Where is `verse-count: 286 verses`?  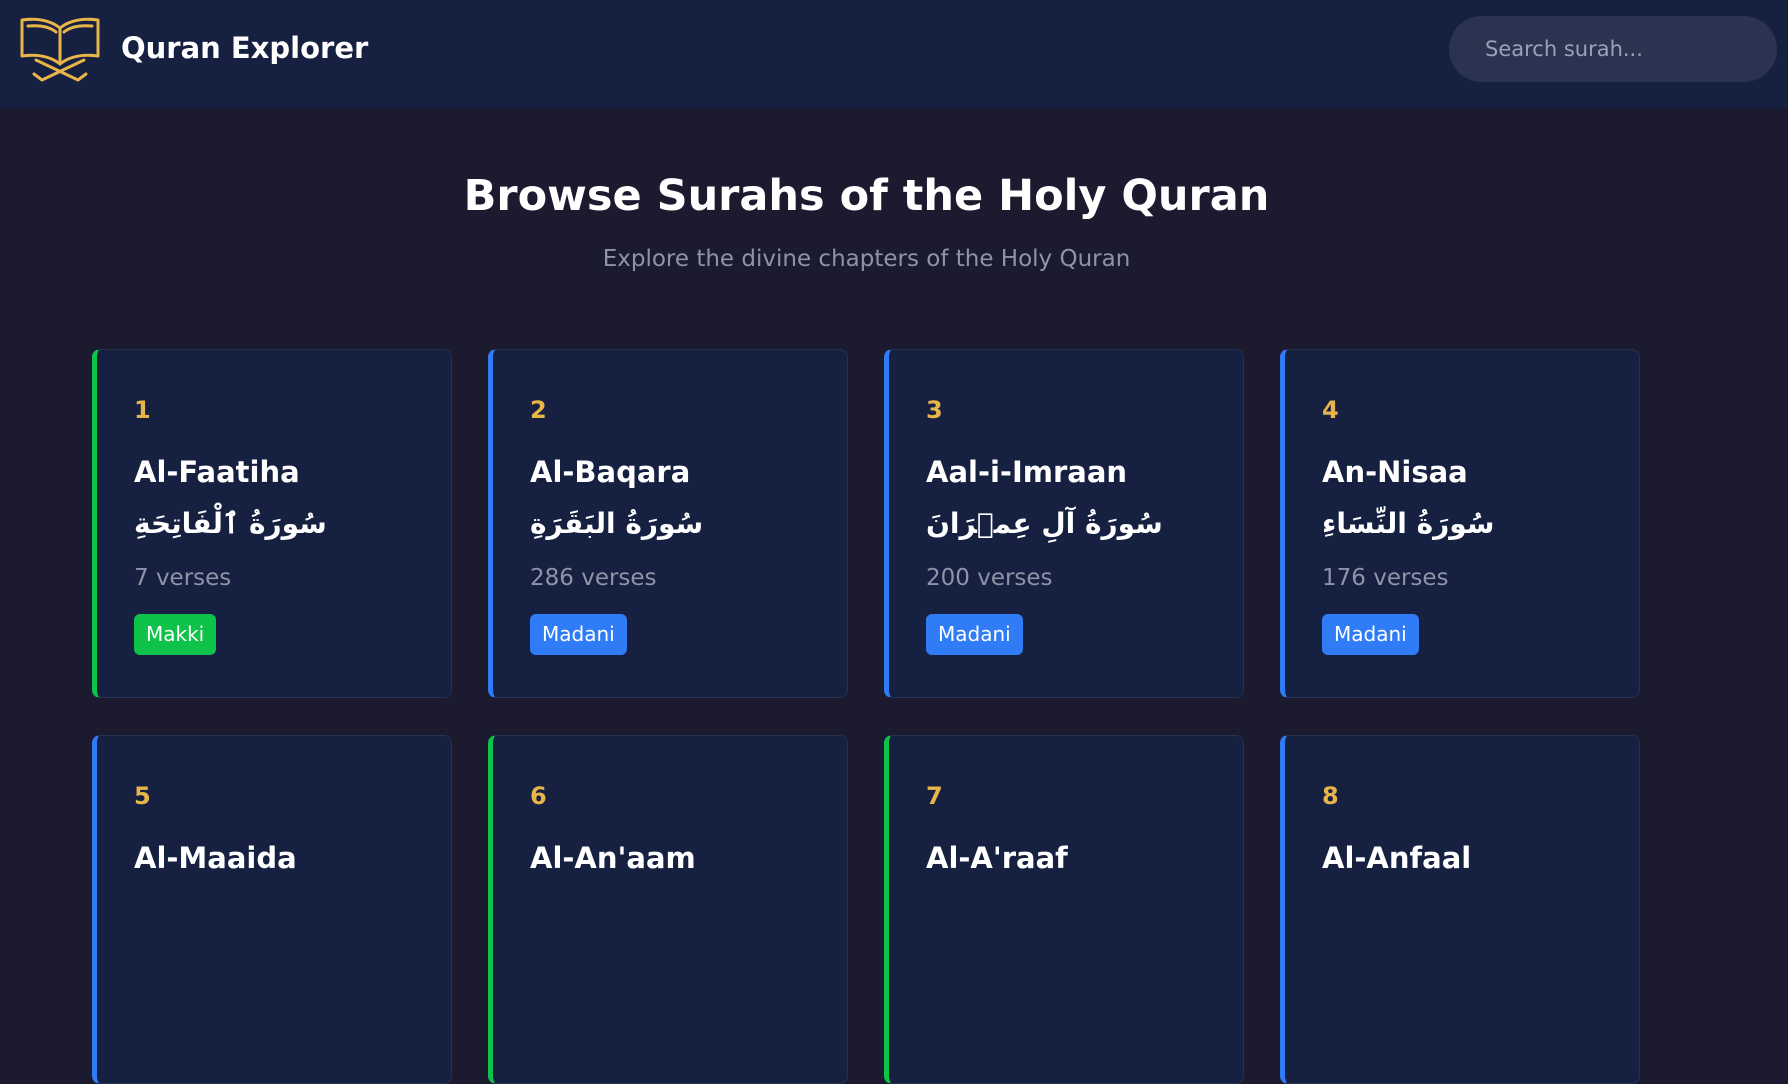 verse-count: 286 verses is located at coordinates (593, 578).